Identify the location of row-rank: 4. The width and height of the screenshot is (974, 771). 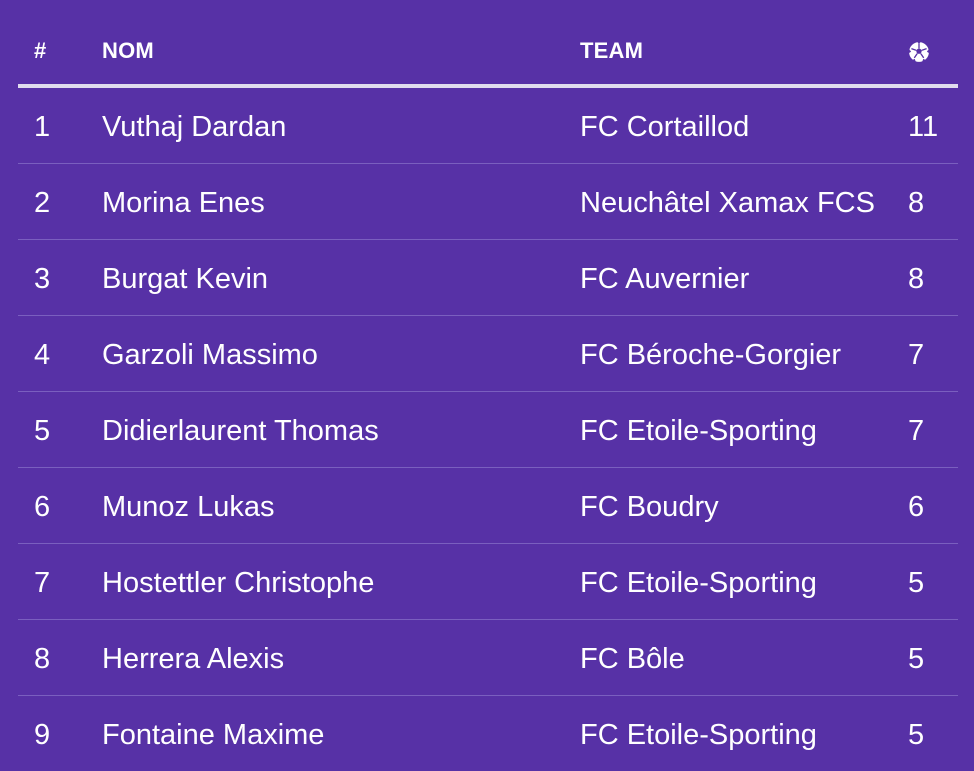
(42, 355).